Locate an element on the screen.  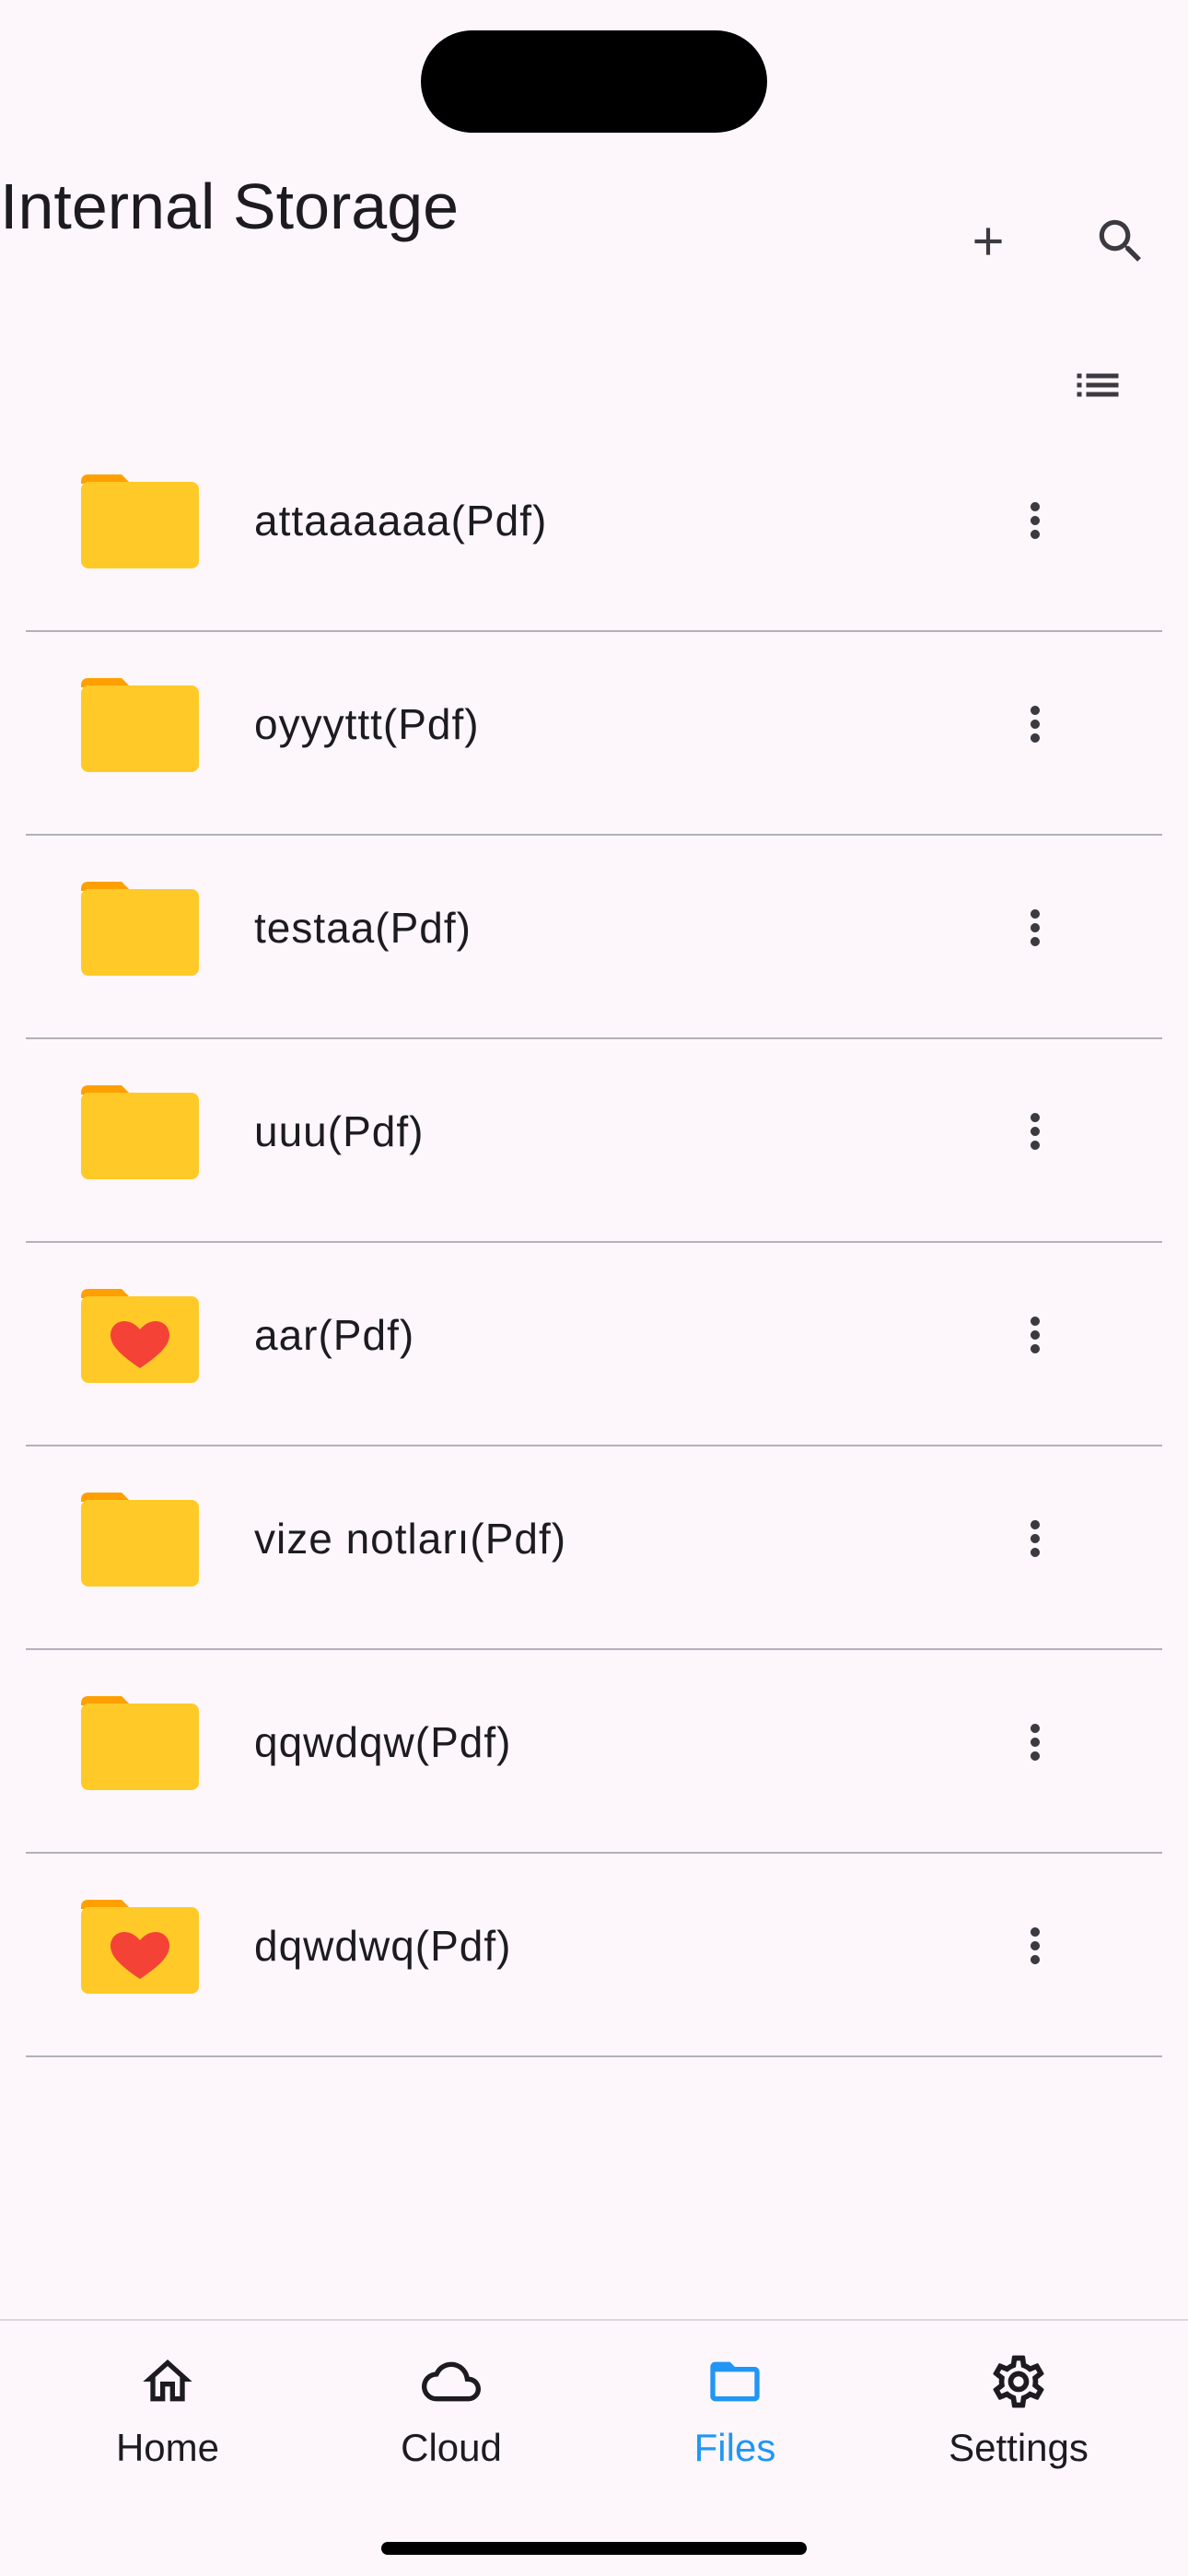
view-toggle-button is located at coordinates (1098, 385).